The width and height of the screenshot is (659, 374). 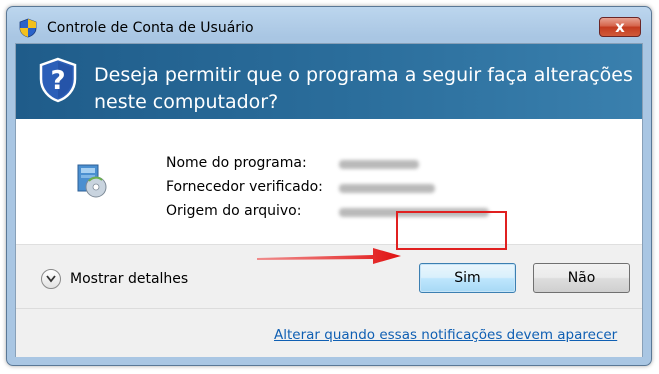 I want to click on close-icon: x, so click(x=620, y=27).